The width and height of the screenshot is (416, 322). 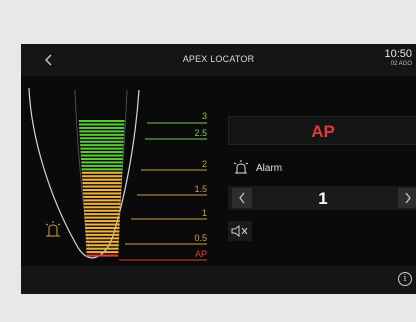 I want to click on clock-time: 10:50, so click(x=398, y=54).